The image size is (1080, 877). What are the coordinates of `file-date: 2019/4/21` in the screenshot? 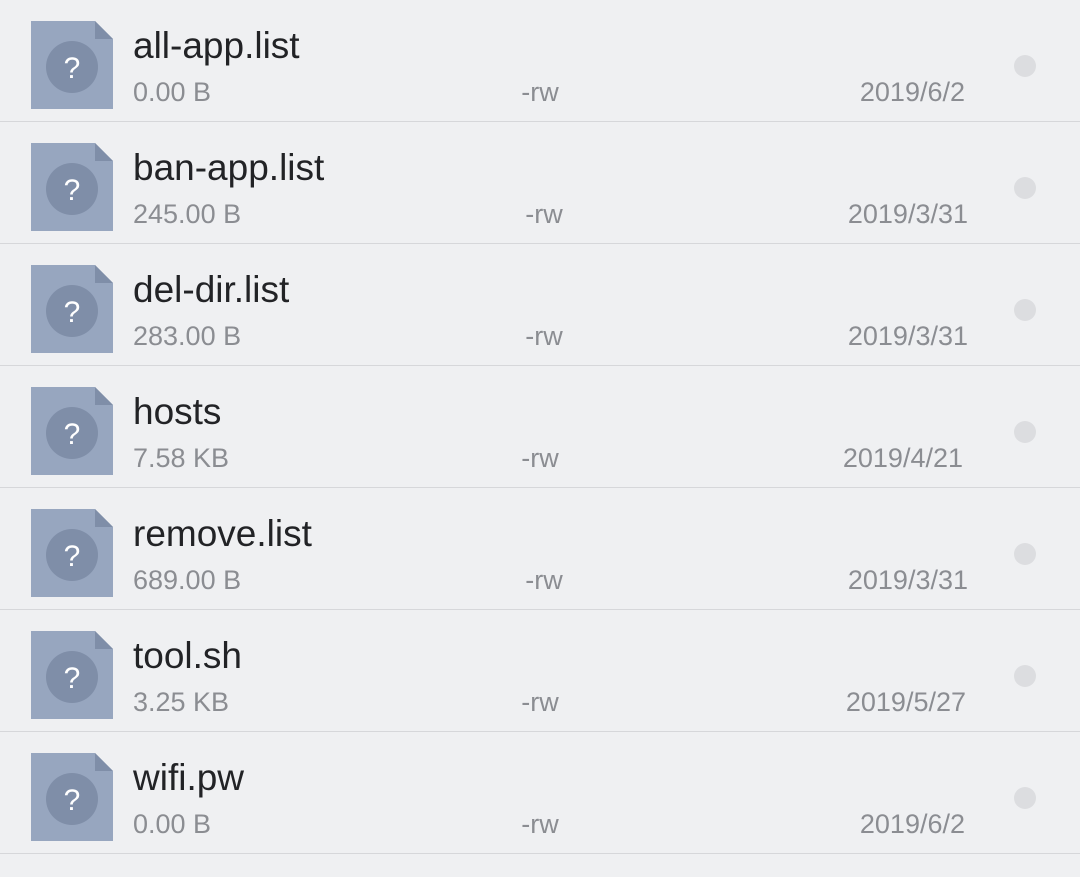 It's located at (902, 458).